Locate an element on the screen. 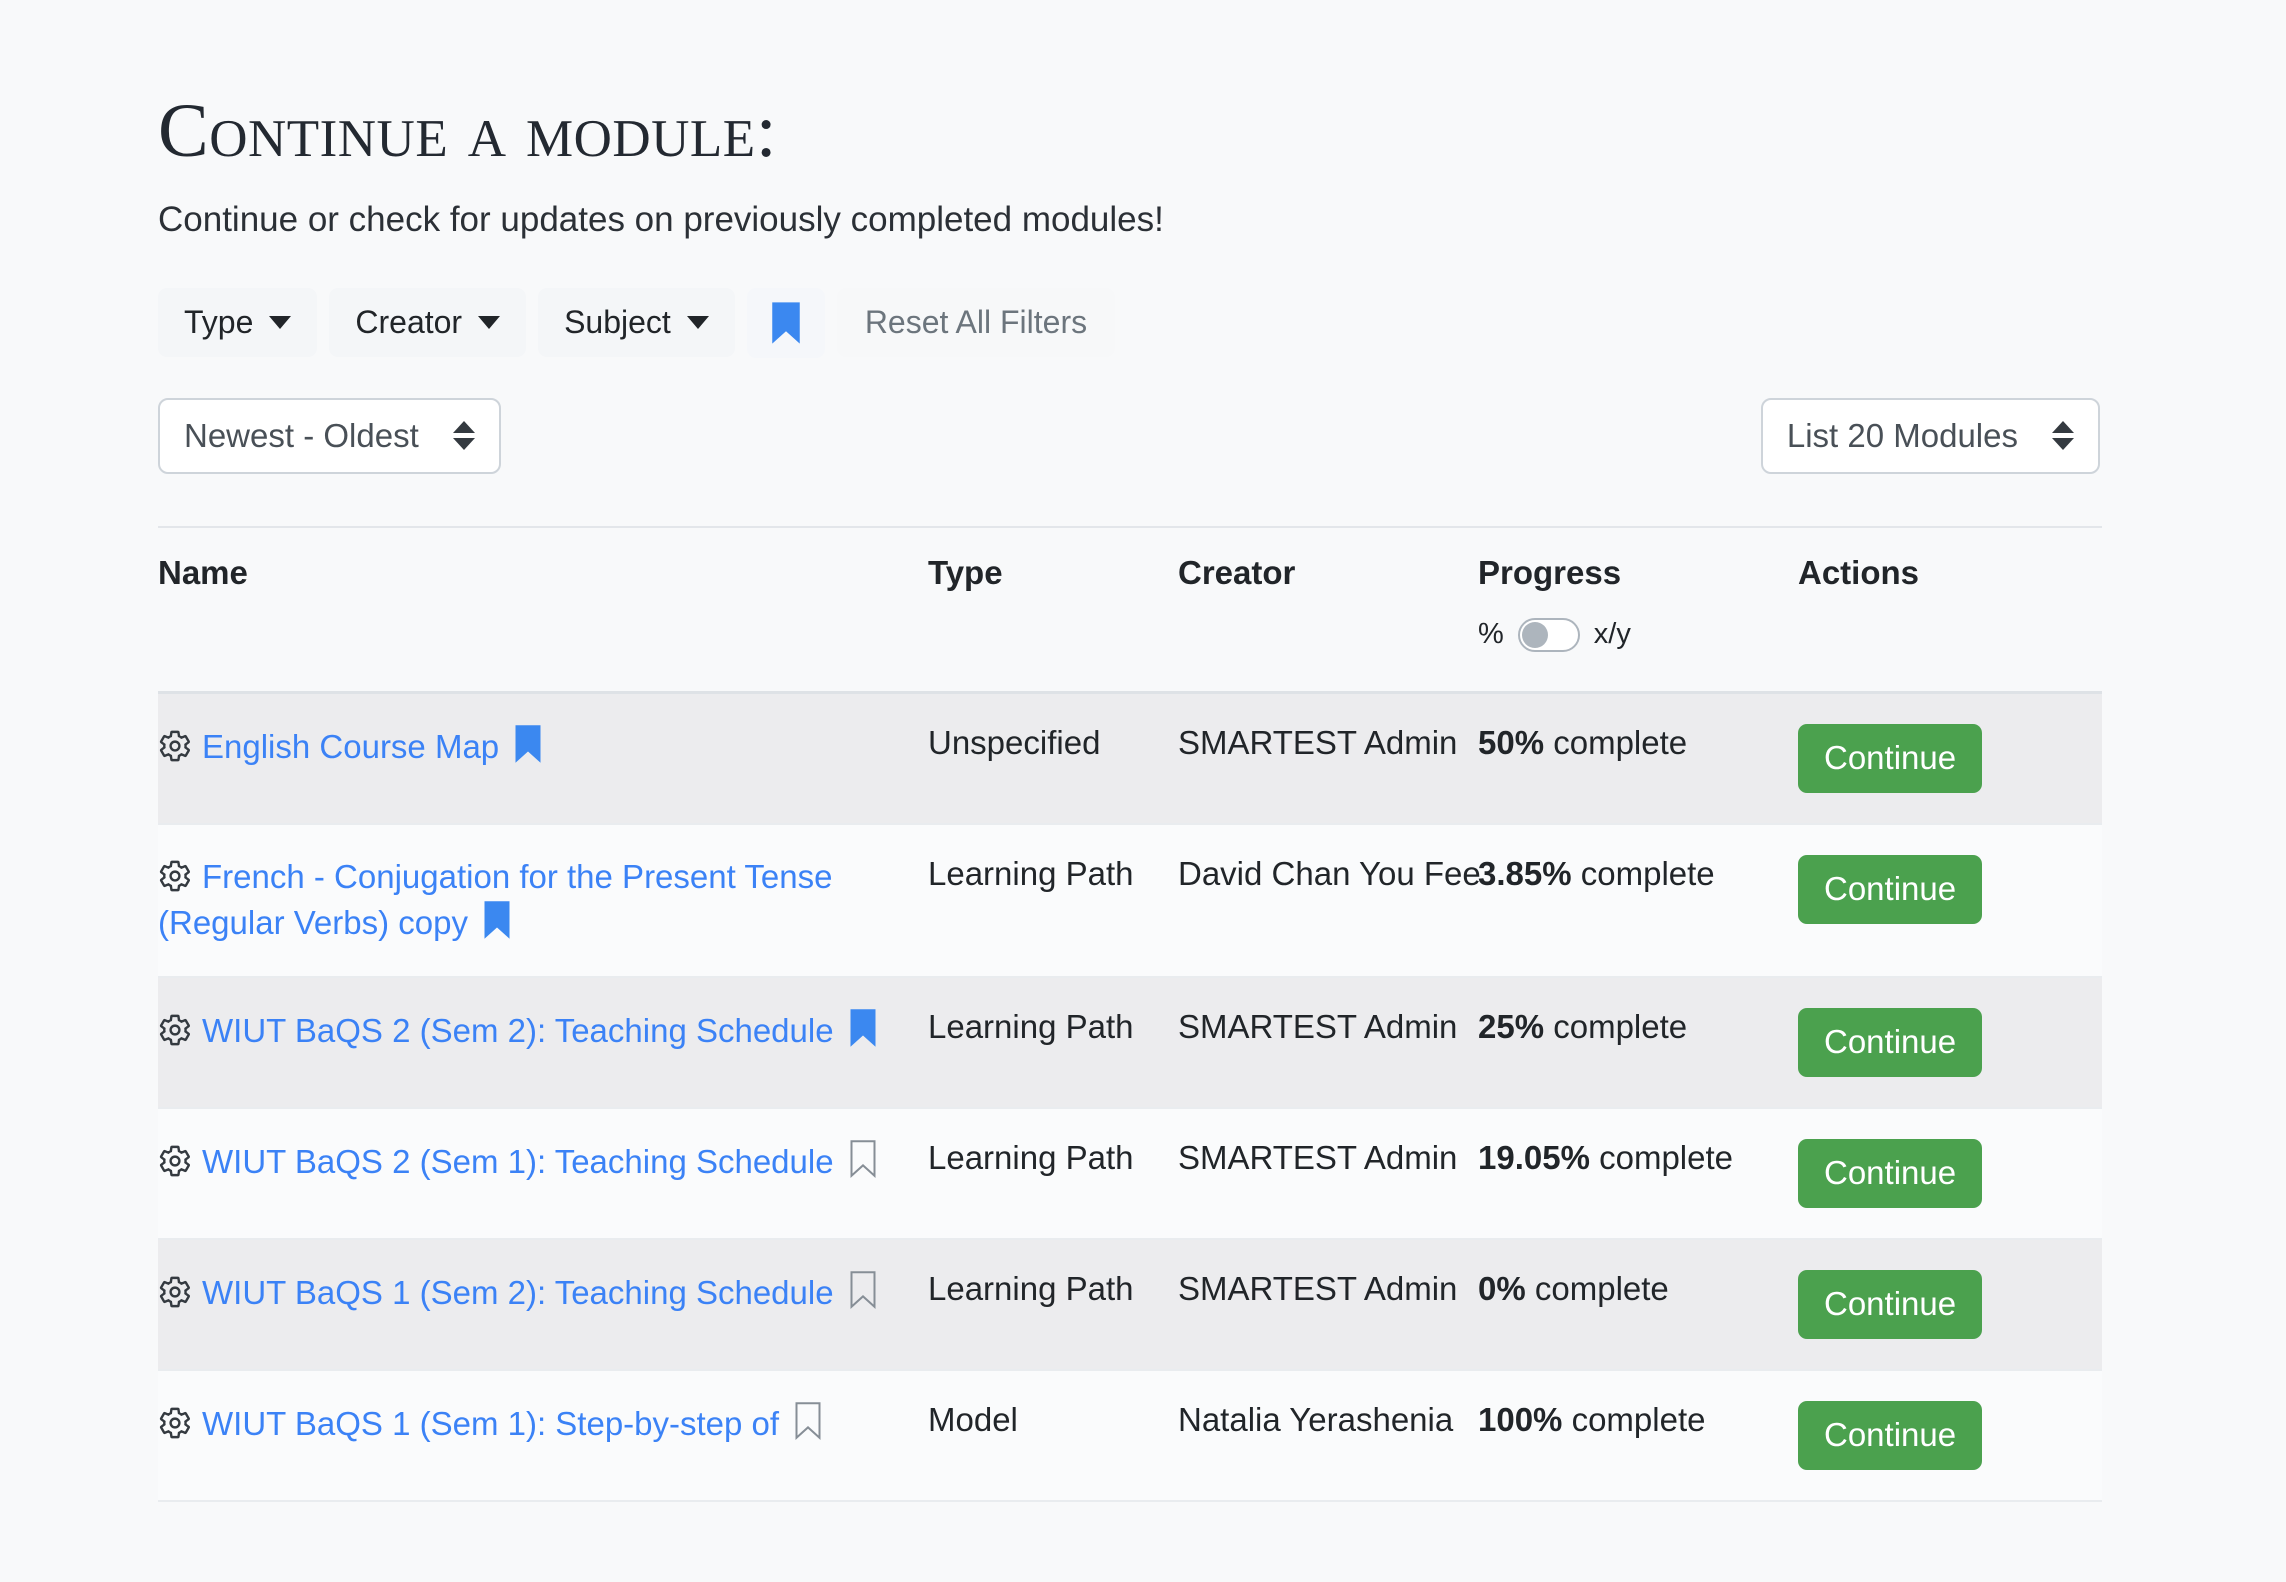 Image resolution: width=2286 pixels, height=1582 pixels. table-header-row: Name Type Creator Progress % x/y Actions is located at coordinates (1130, 610).